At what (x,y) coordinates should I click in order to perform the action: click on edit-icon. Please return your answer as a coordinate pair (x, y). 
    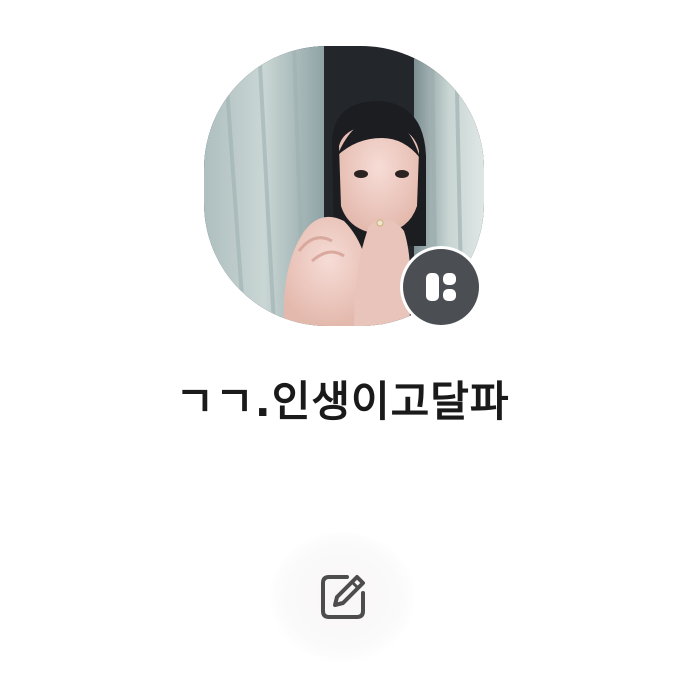
    Looking at the image, I should click on (342, 597).